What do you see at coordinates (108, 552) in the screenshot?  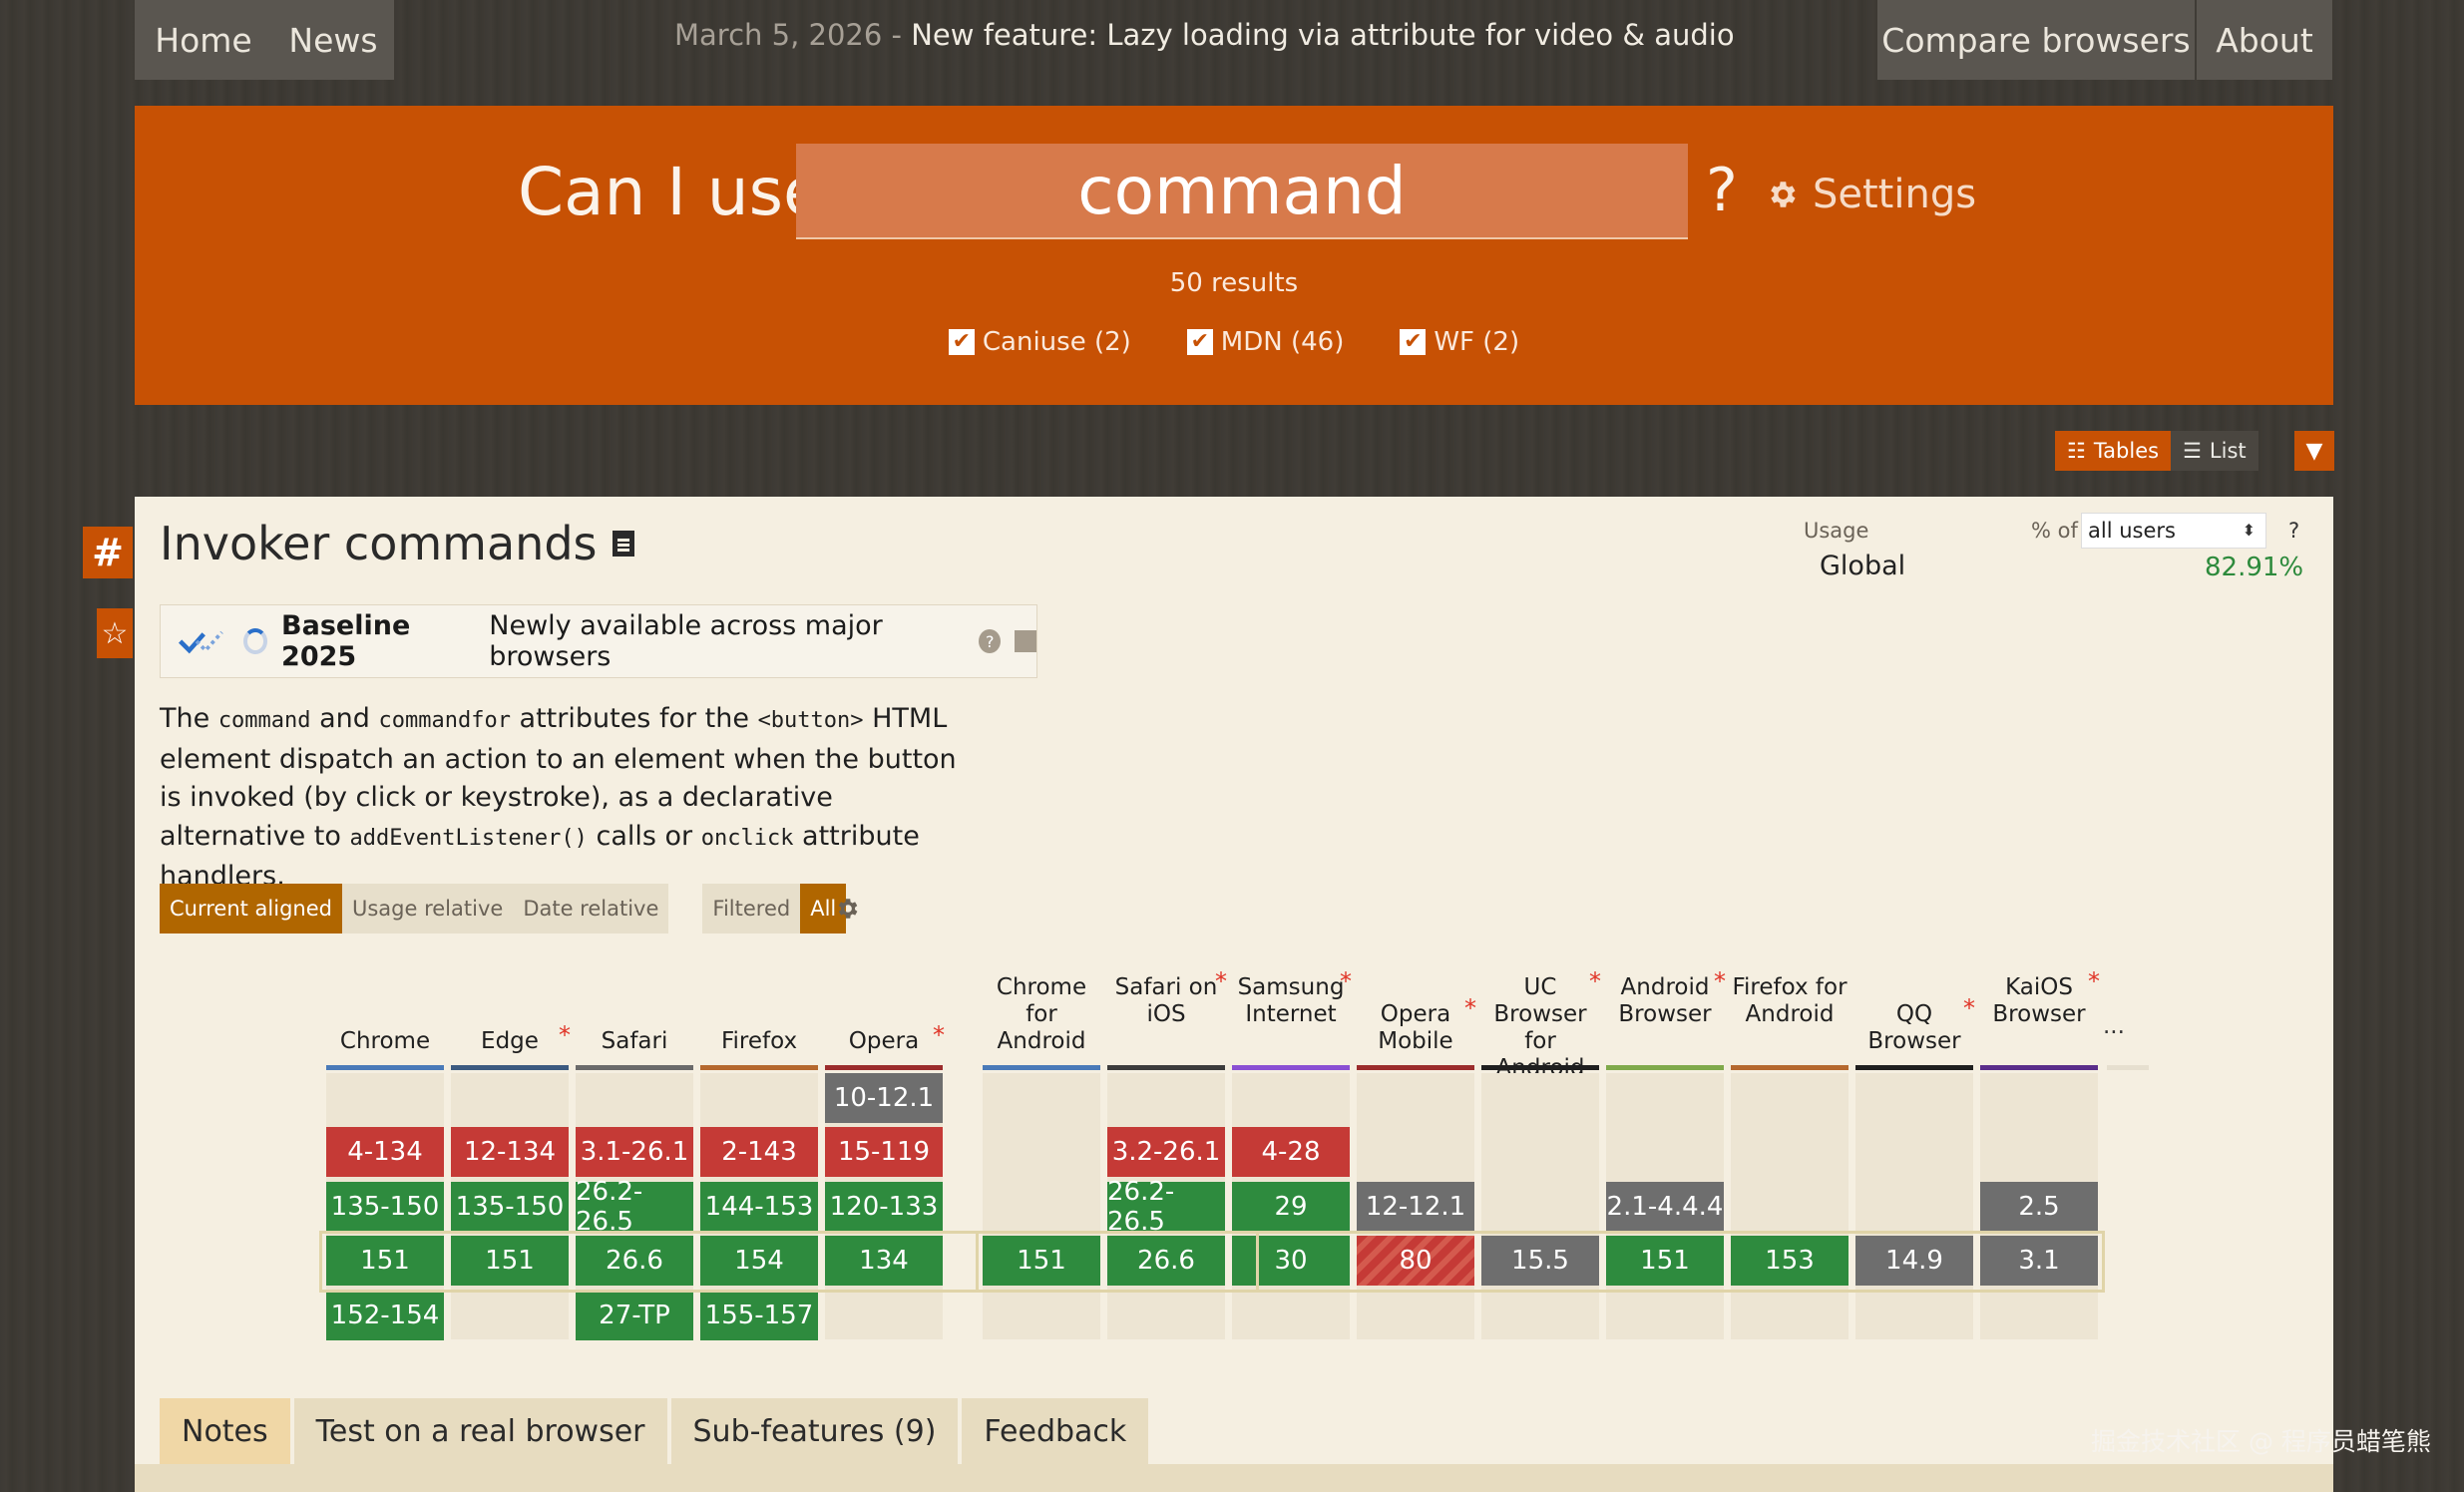 I see `permalink-button: #` at bounding box center [108, 552].